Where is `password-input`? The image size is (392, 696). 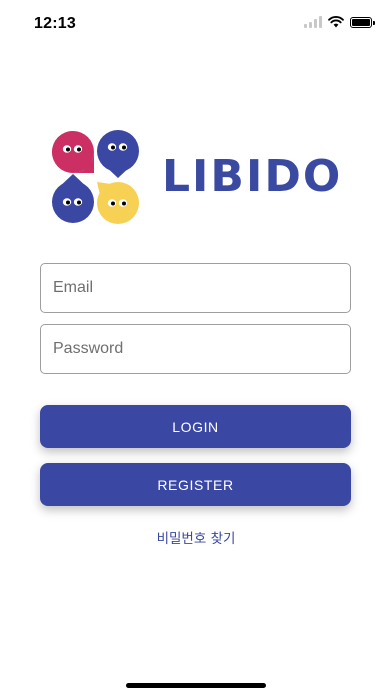 password-input is located at coordinates (195, 349).